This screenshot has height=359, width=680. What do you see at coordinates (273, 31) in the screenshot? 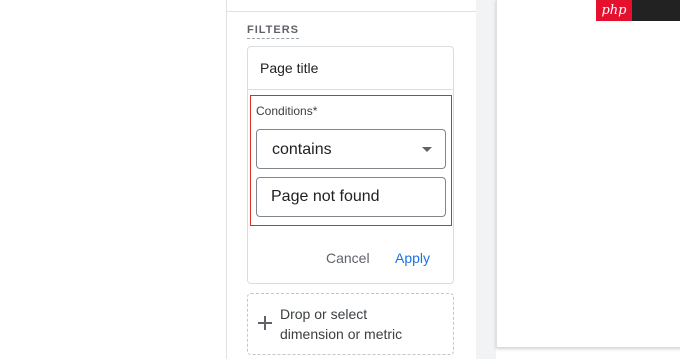
I see `filters-heading: FILTERS` at bounding box center [273, 31].